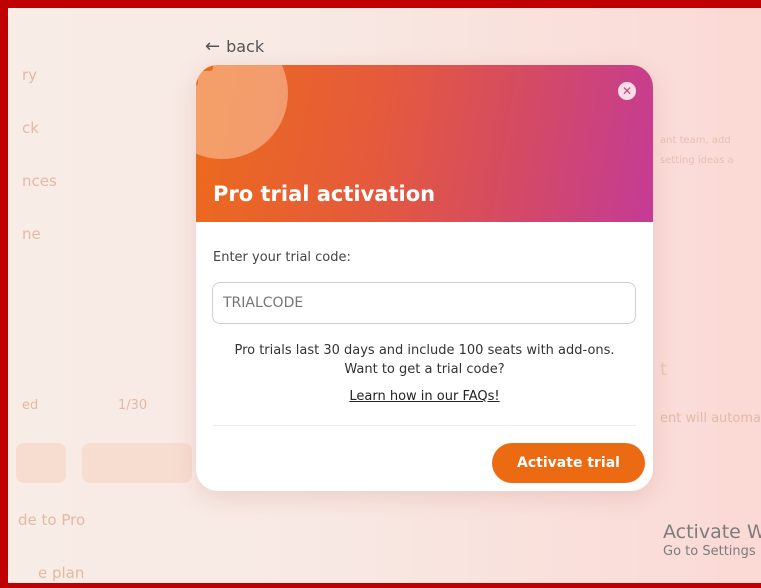  What do you see at coordinates (324, 194) in the screenshot?
I see `modal-title: Pro trial activation` at bounding box center [324, 194].